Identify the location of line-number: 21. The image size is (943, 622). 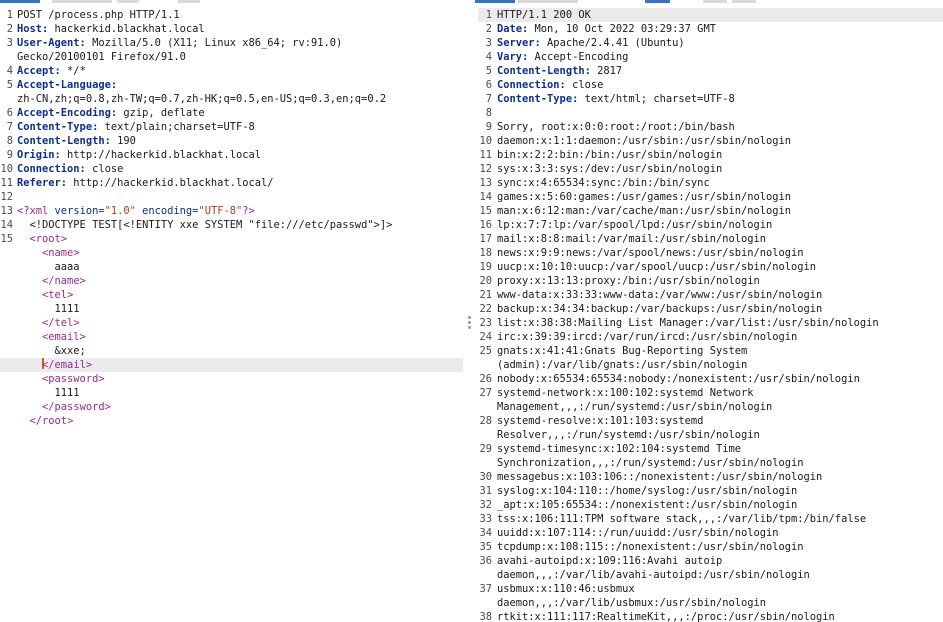
(485, 295).